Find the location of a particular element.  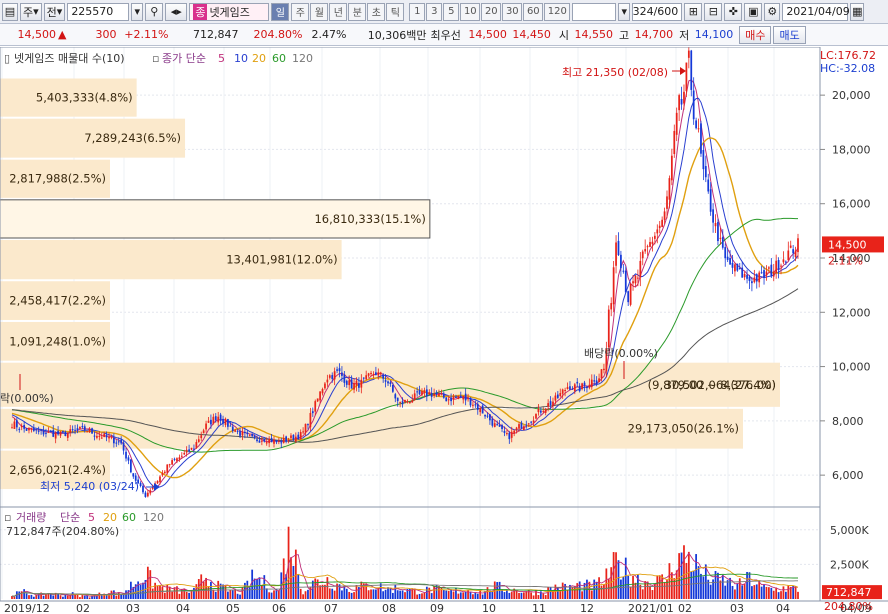

interval-10: 10 is located at coordinates (470, 11).